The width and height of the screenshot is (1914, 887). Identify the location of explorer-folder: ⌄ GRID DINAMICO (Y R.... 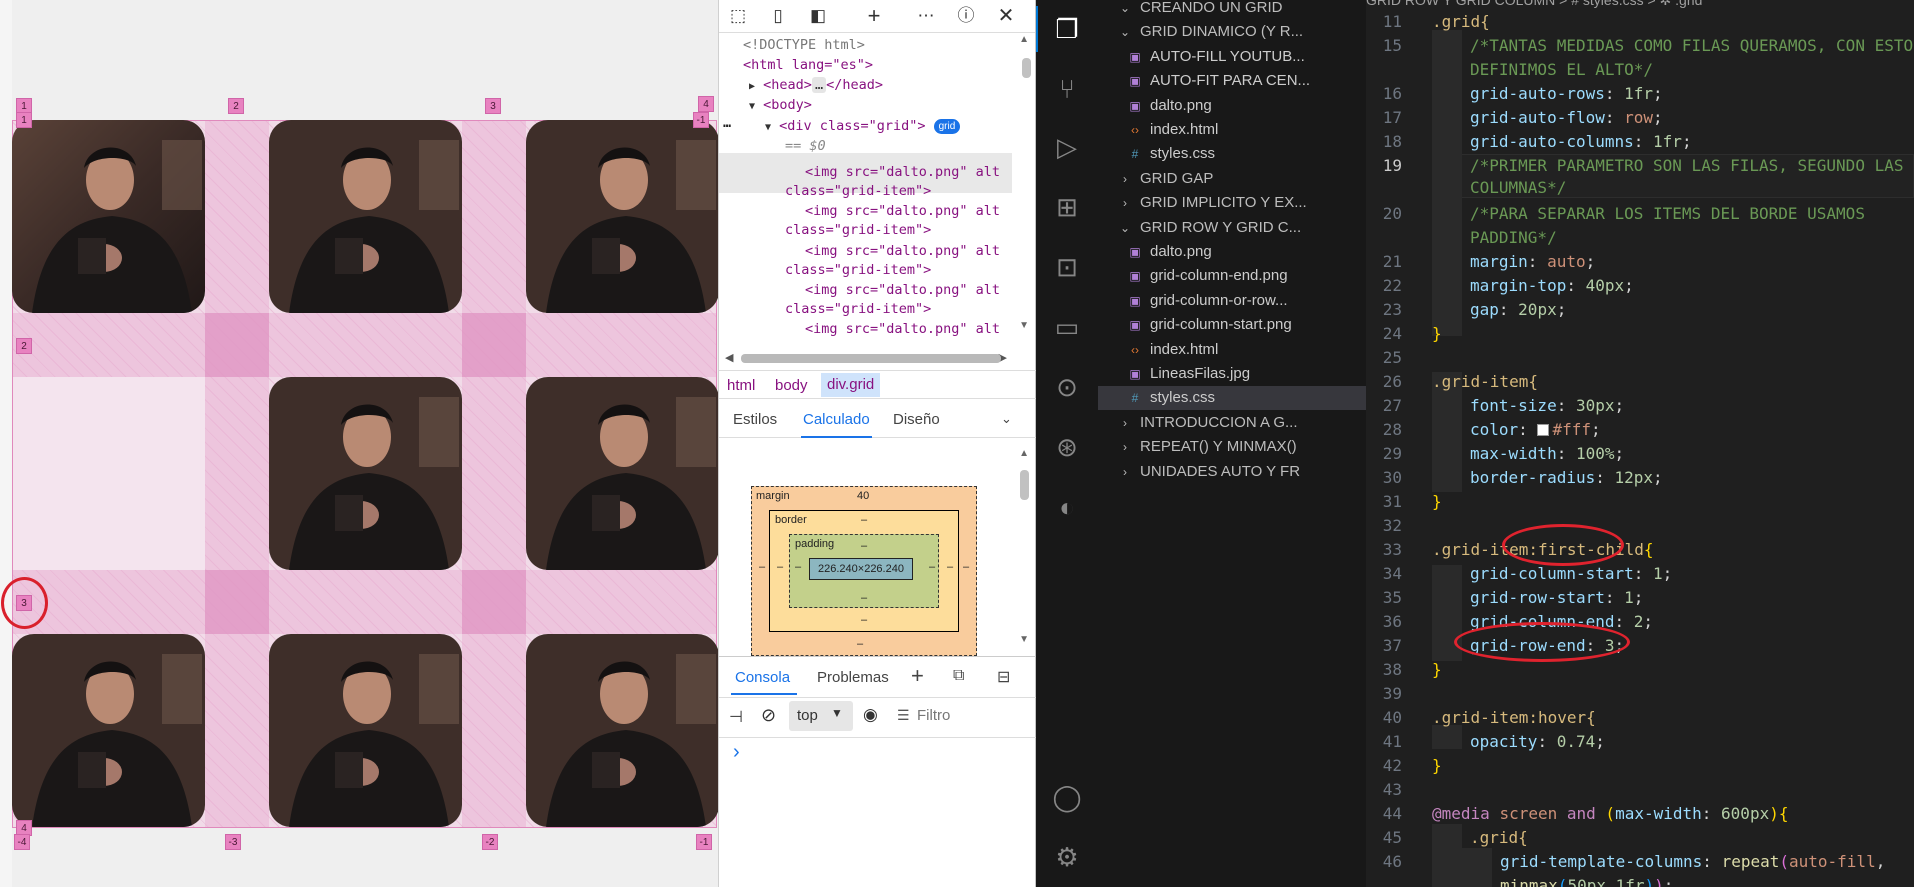
(1200, 32).